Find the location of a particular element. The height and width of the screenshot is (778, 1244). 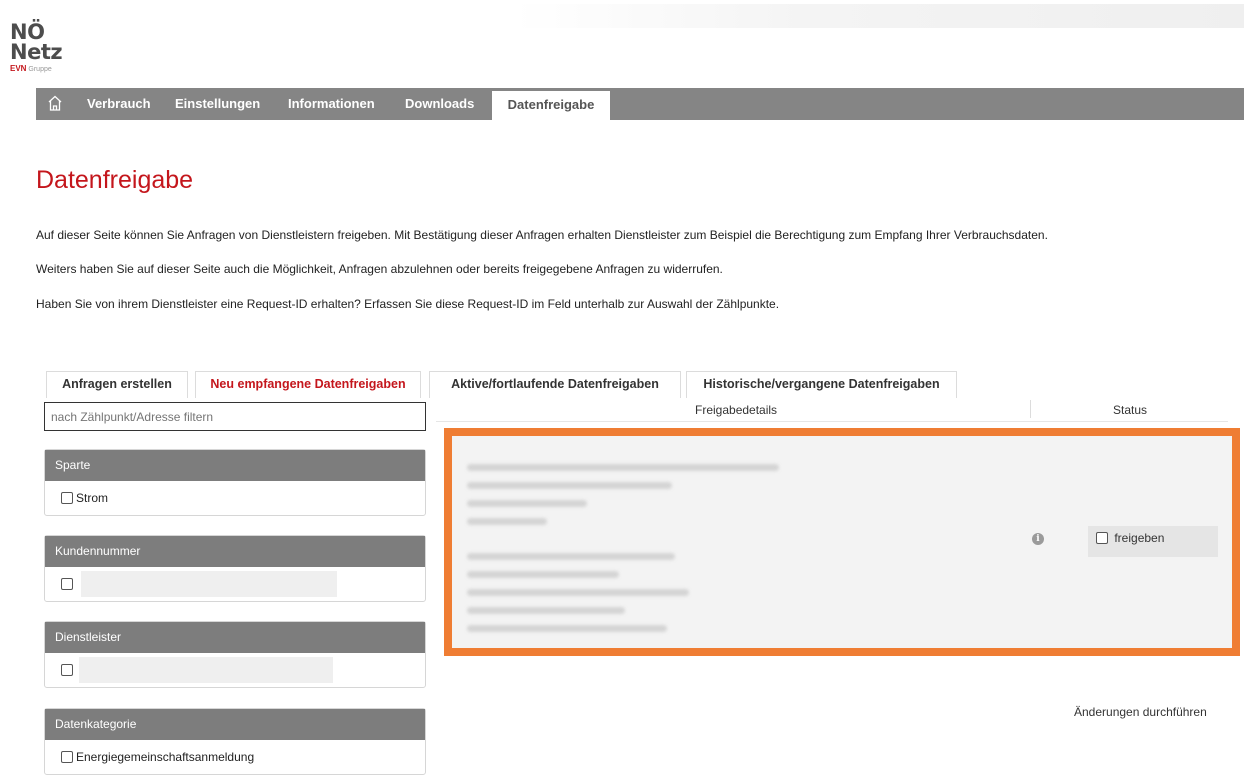

noe-netz-logo: NÖ Netz EVN Gruppe is located at coordinates (36, 48).